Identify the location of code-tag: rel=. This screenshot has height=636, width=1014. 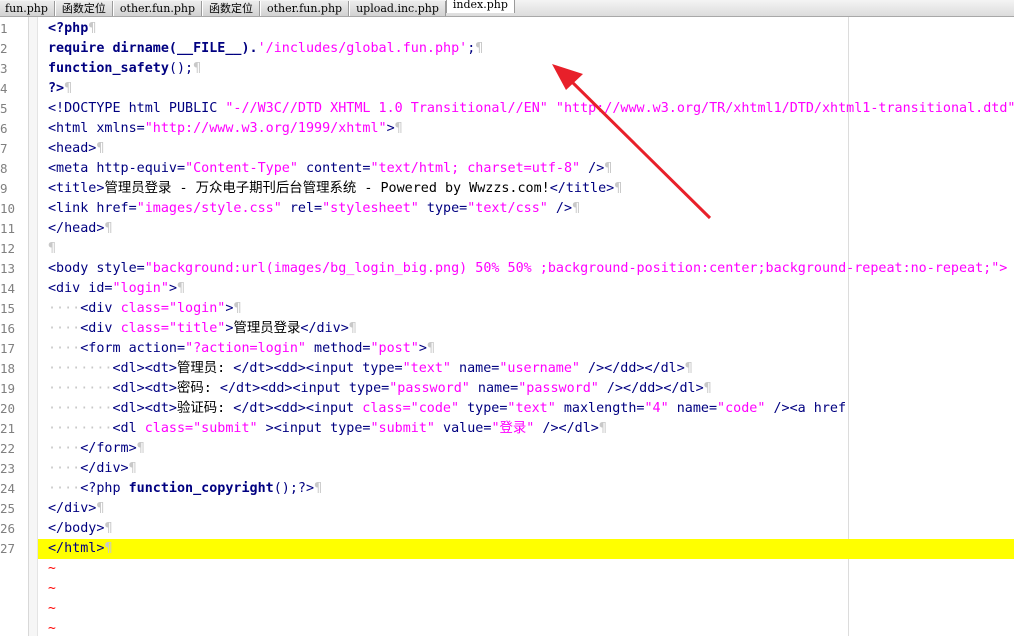
(302, 208).